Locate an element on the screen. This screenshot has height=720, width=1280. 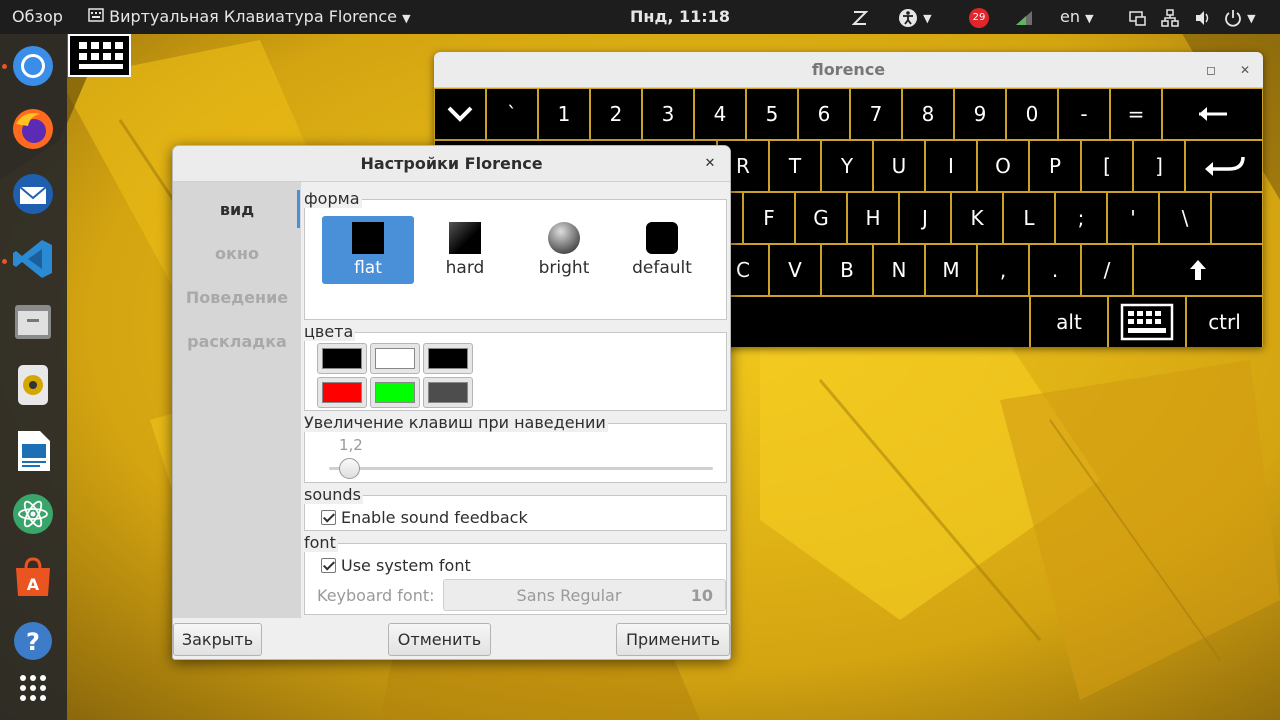
key-5: 4 is located at coordinates (720, 114).